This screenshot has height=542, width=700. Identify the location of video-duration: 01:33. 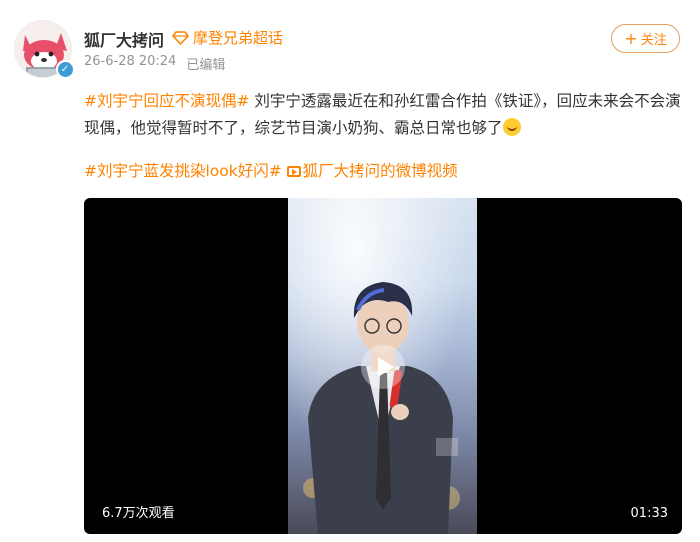
(649, 513).